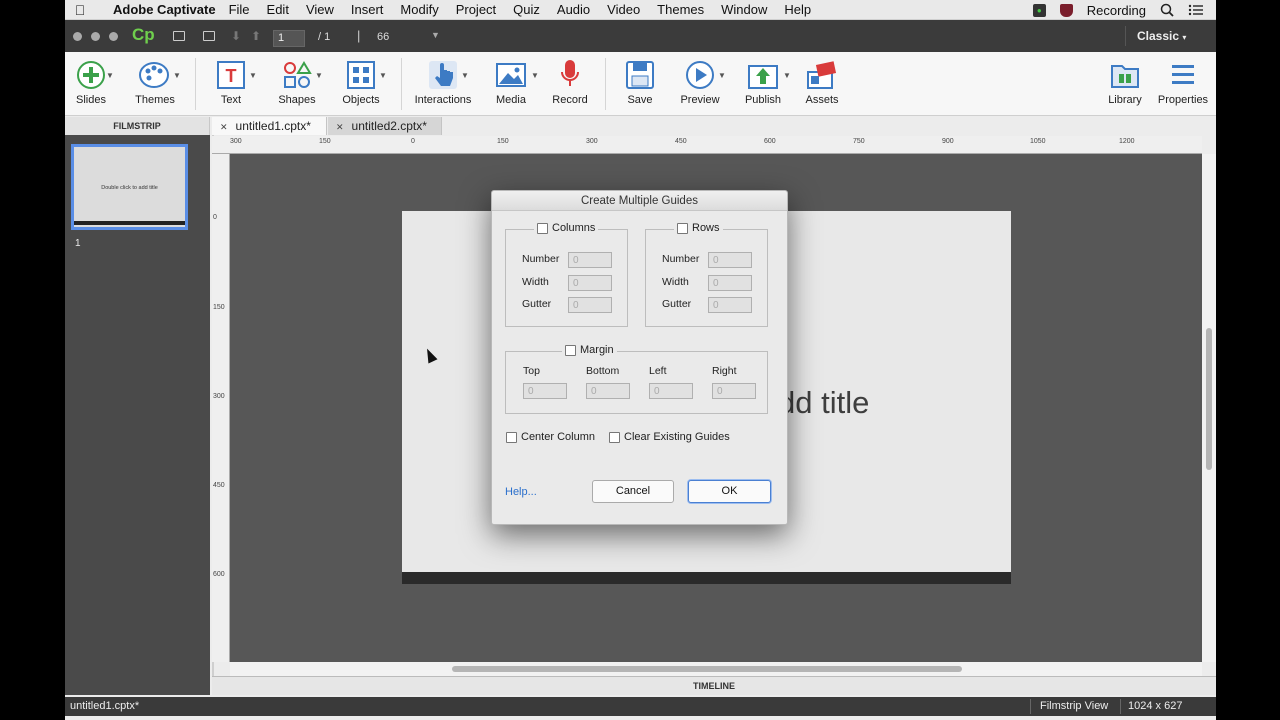 The image size is (1280, 720). I want to click on zoom-level: 66, so click(383, 37).